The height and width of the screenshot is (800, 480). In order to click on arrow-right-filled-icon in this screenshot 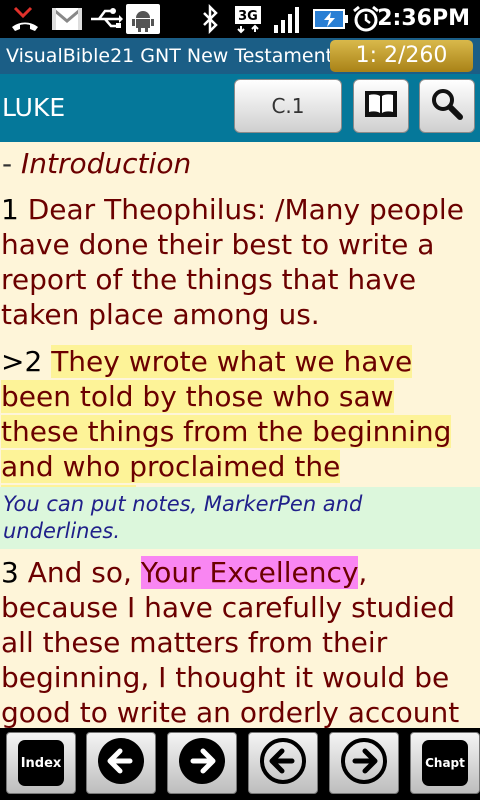, I will do `click(202, 763)`.